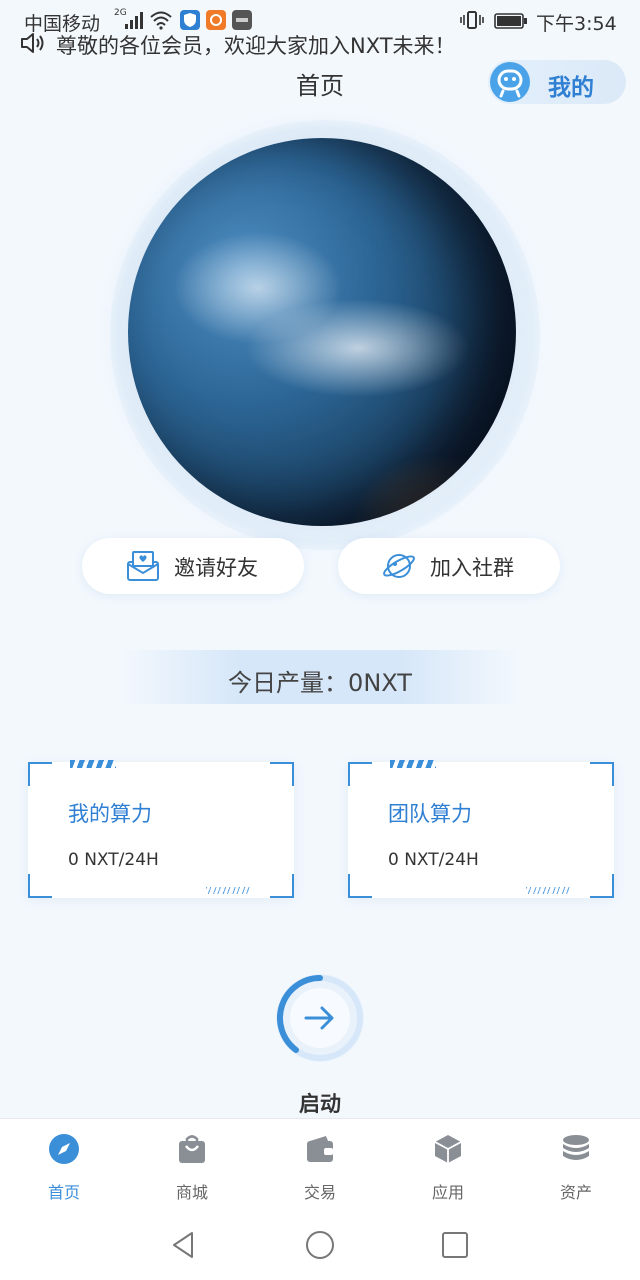 The width and height of the screenshot is (640, 1280). What do you see at coordinates (448, 1149) in the screenshot?
I see `cube-icon` at bounding box center [448, 1149].